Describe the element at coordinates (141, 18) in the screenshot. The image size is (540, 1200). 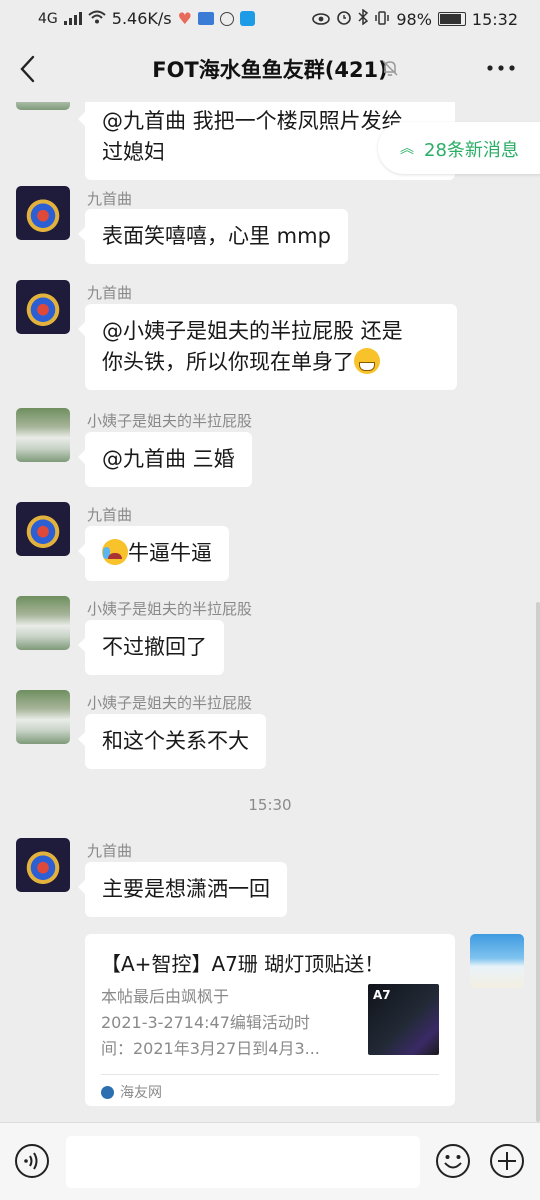
I see `network-speed: 5.46K/s` at that location.